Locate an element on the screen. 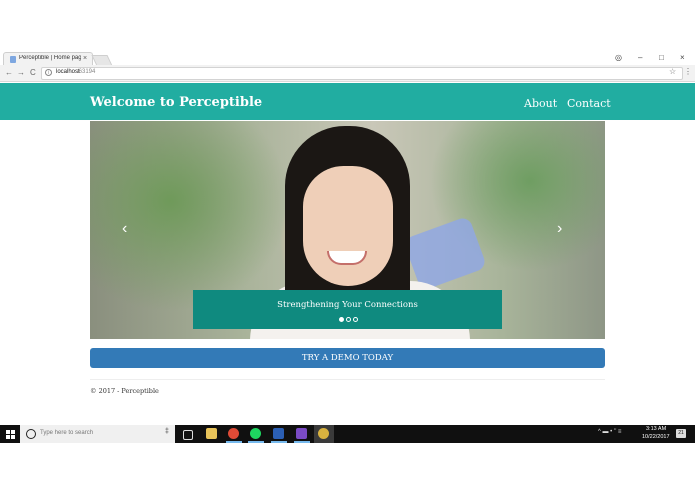 This screenshot has width=695, height=494. nav-link-about: About is located at coordinates (540, 103).